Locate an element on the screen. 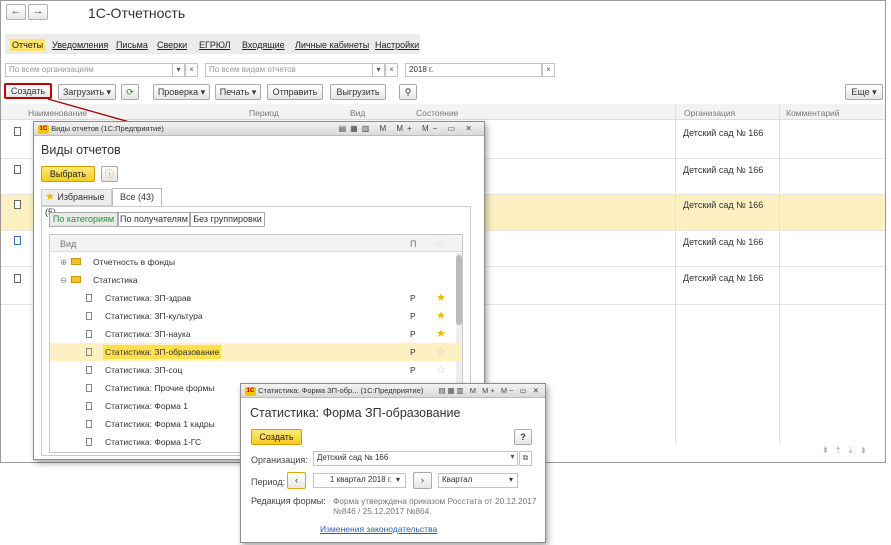  item-label: Статистика is located at coordinates (115, 280).